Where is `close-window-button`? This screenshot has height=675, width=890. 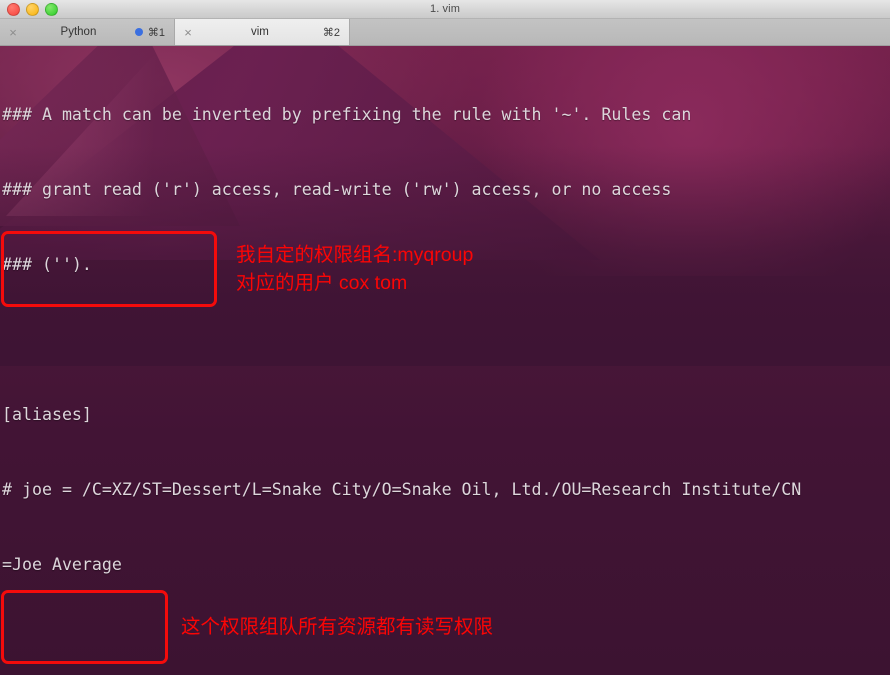 close-window-button is located at coordinates (13, 9).